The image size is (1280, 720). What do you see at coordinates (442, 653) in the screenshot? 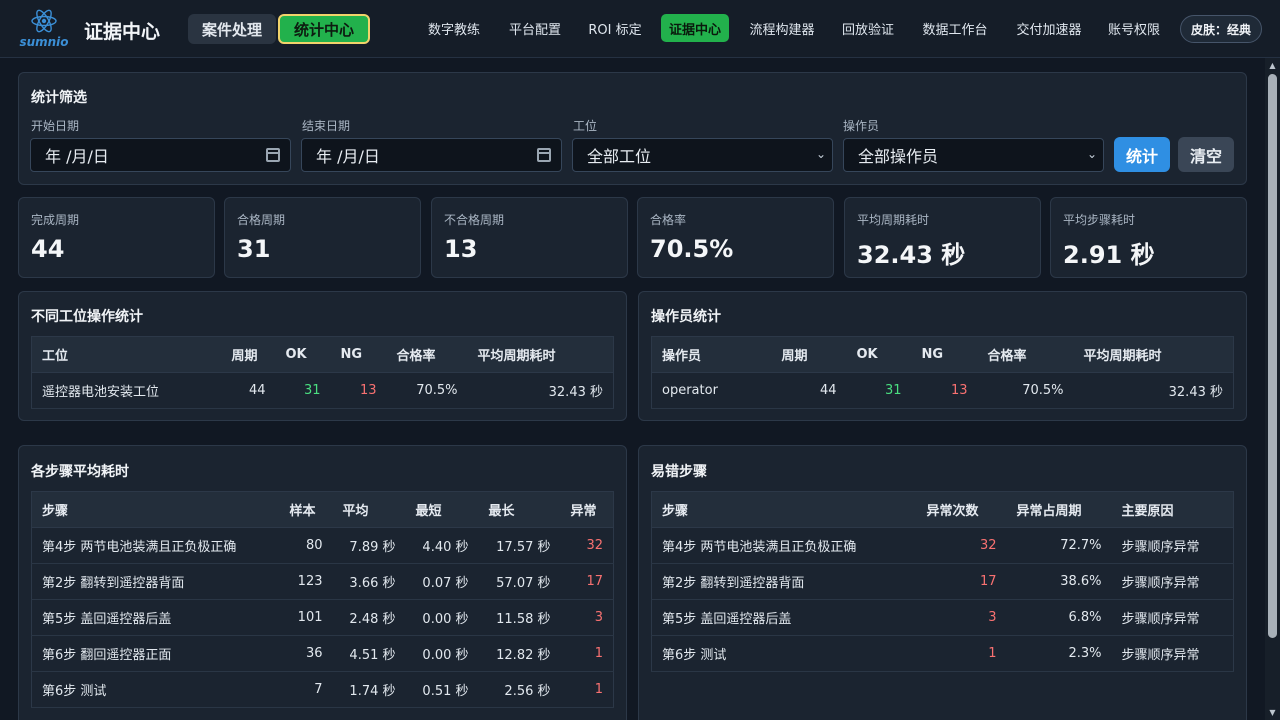
I see `cell-min: 0.00 秒` at bounding box center [442, 653].